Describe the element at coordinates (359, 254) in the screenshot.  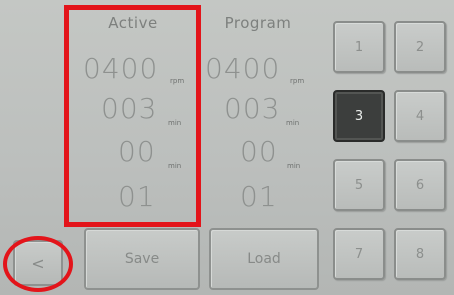
I see `program-key-7: 7` at that location.